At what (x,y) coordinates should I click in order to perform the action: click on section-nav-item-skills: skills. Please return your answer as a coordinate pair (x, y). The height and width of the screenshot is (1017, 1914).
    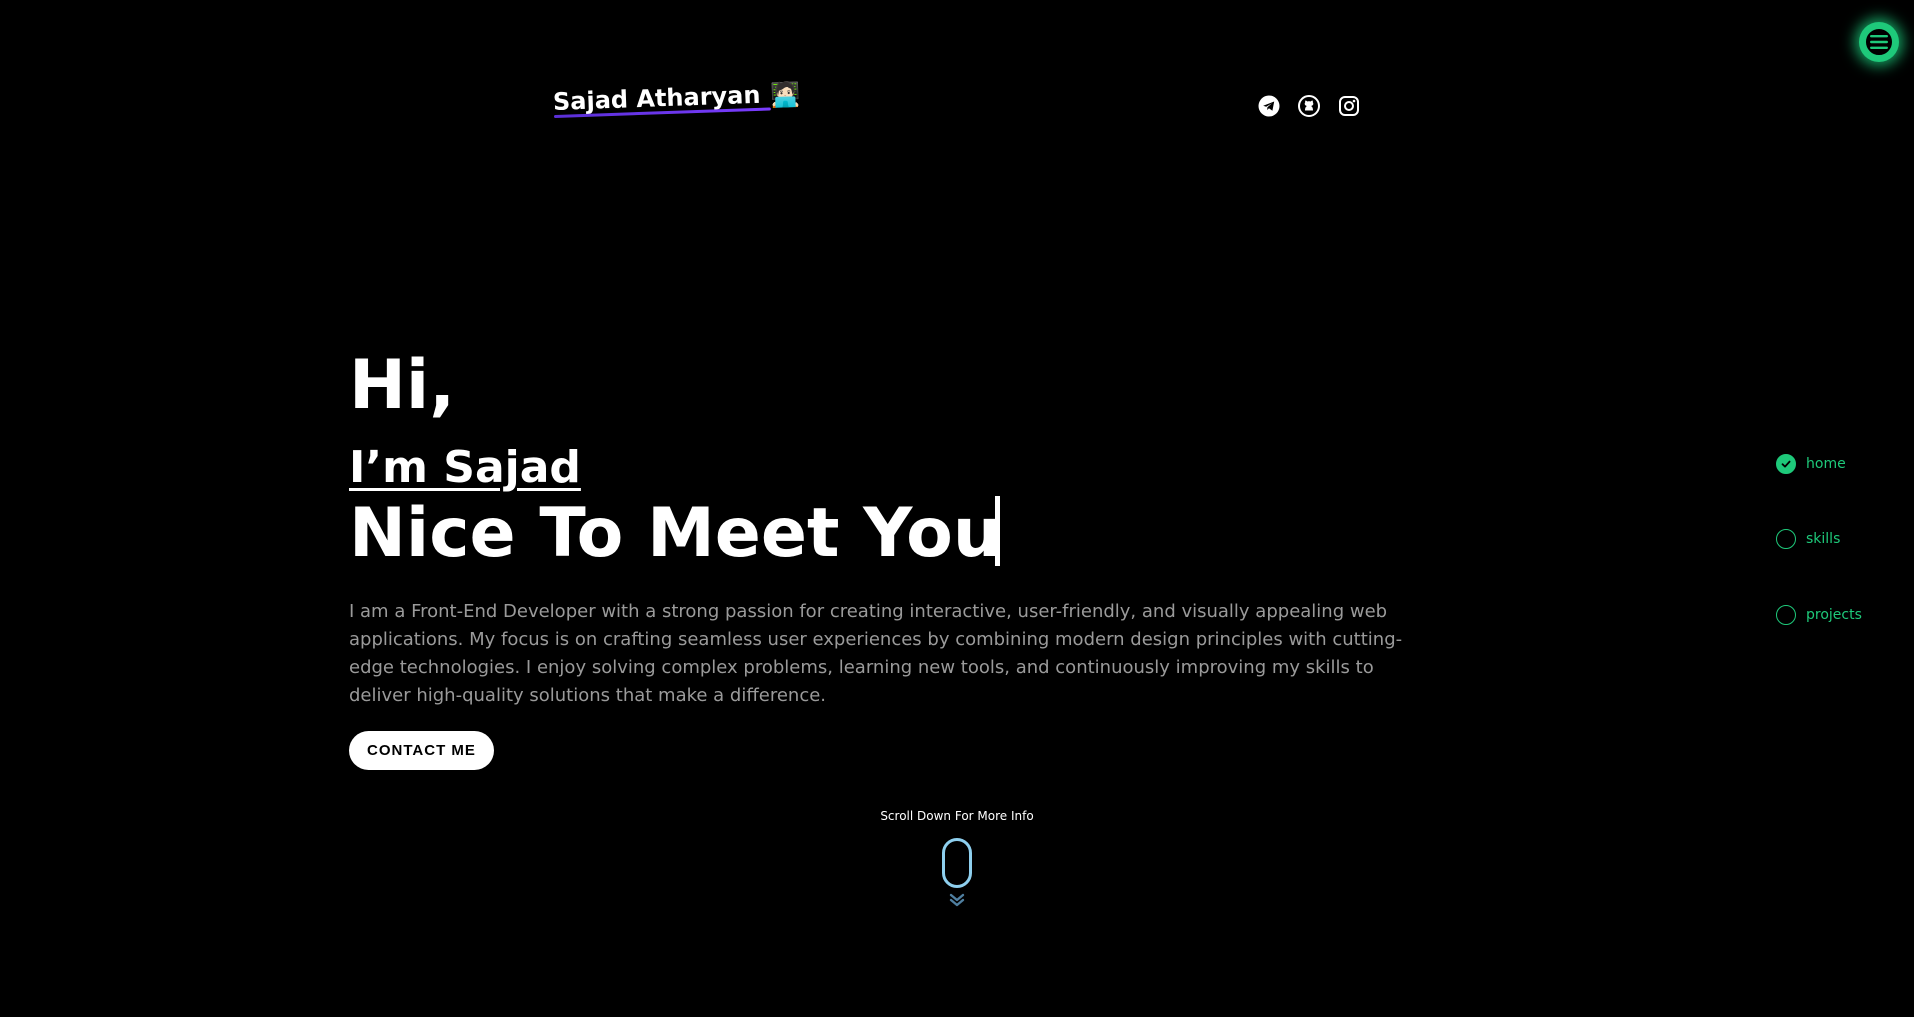
    Looking at the image, I should click on (1808, 539).